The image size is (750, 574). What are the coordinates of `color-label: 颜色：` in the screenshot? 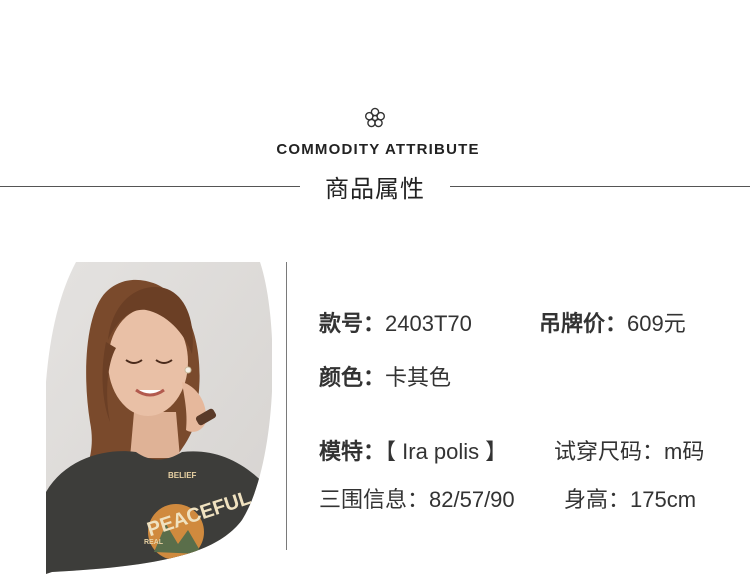 It's located at (352, 378).